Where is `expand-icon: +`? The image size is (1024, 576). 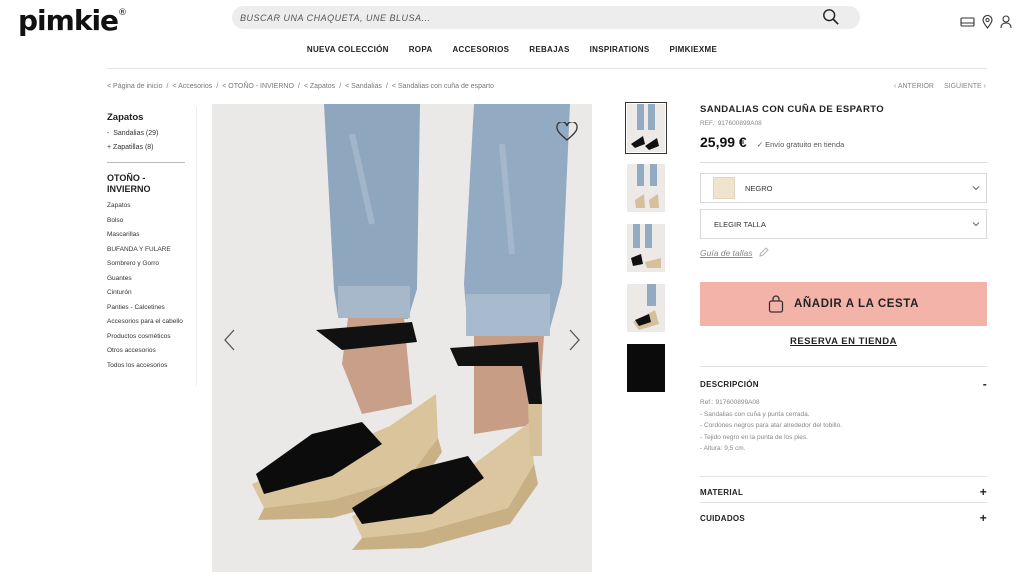
expand-icon: + is located at coordinates (983, 518).